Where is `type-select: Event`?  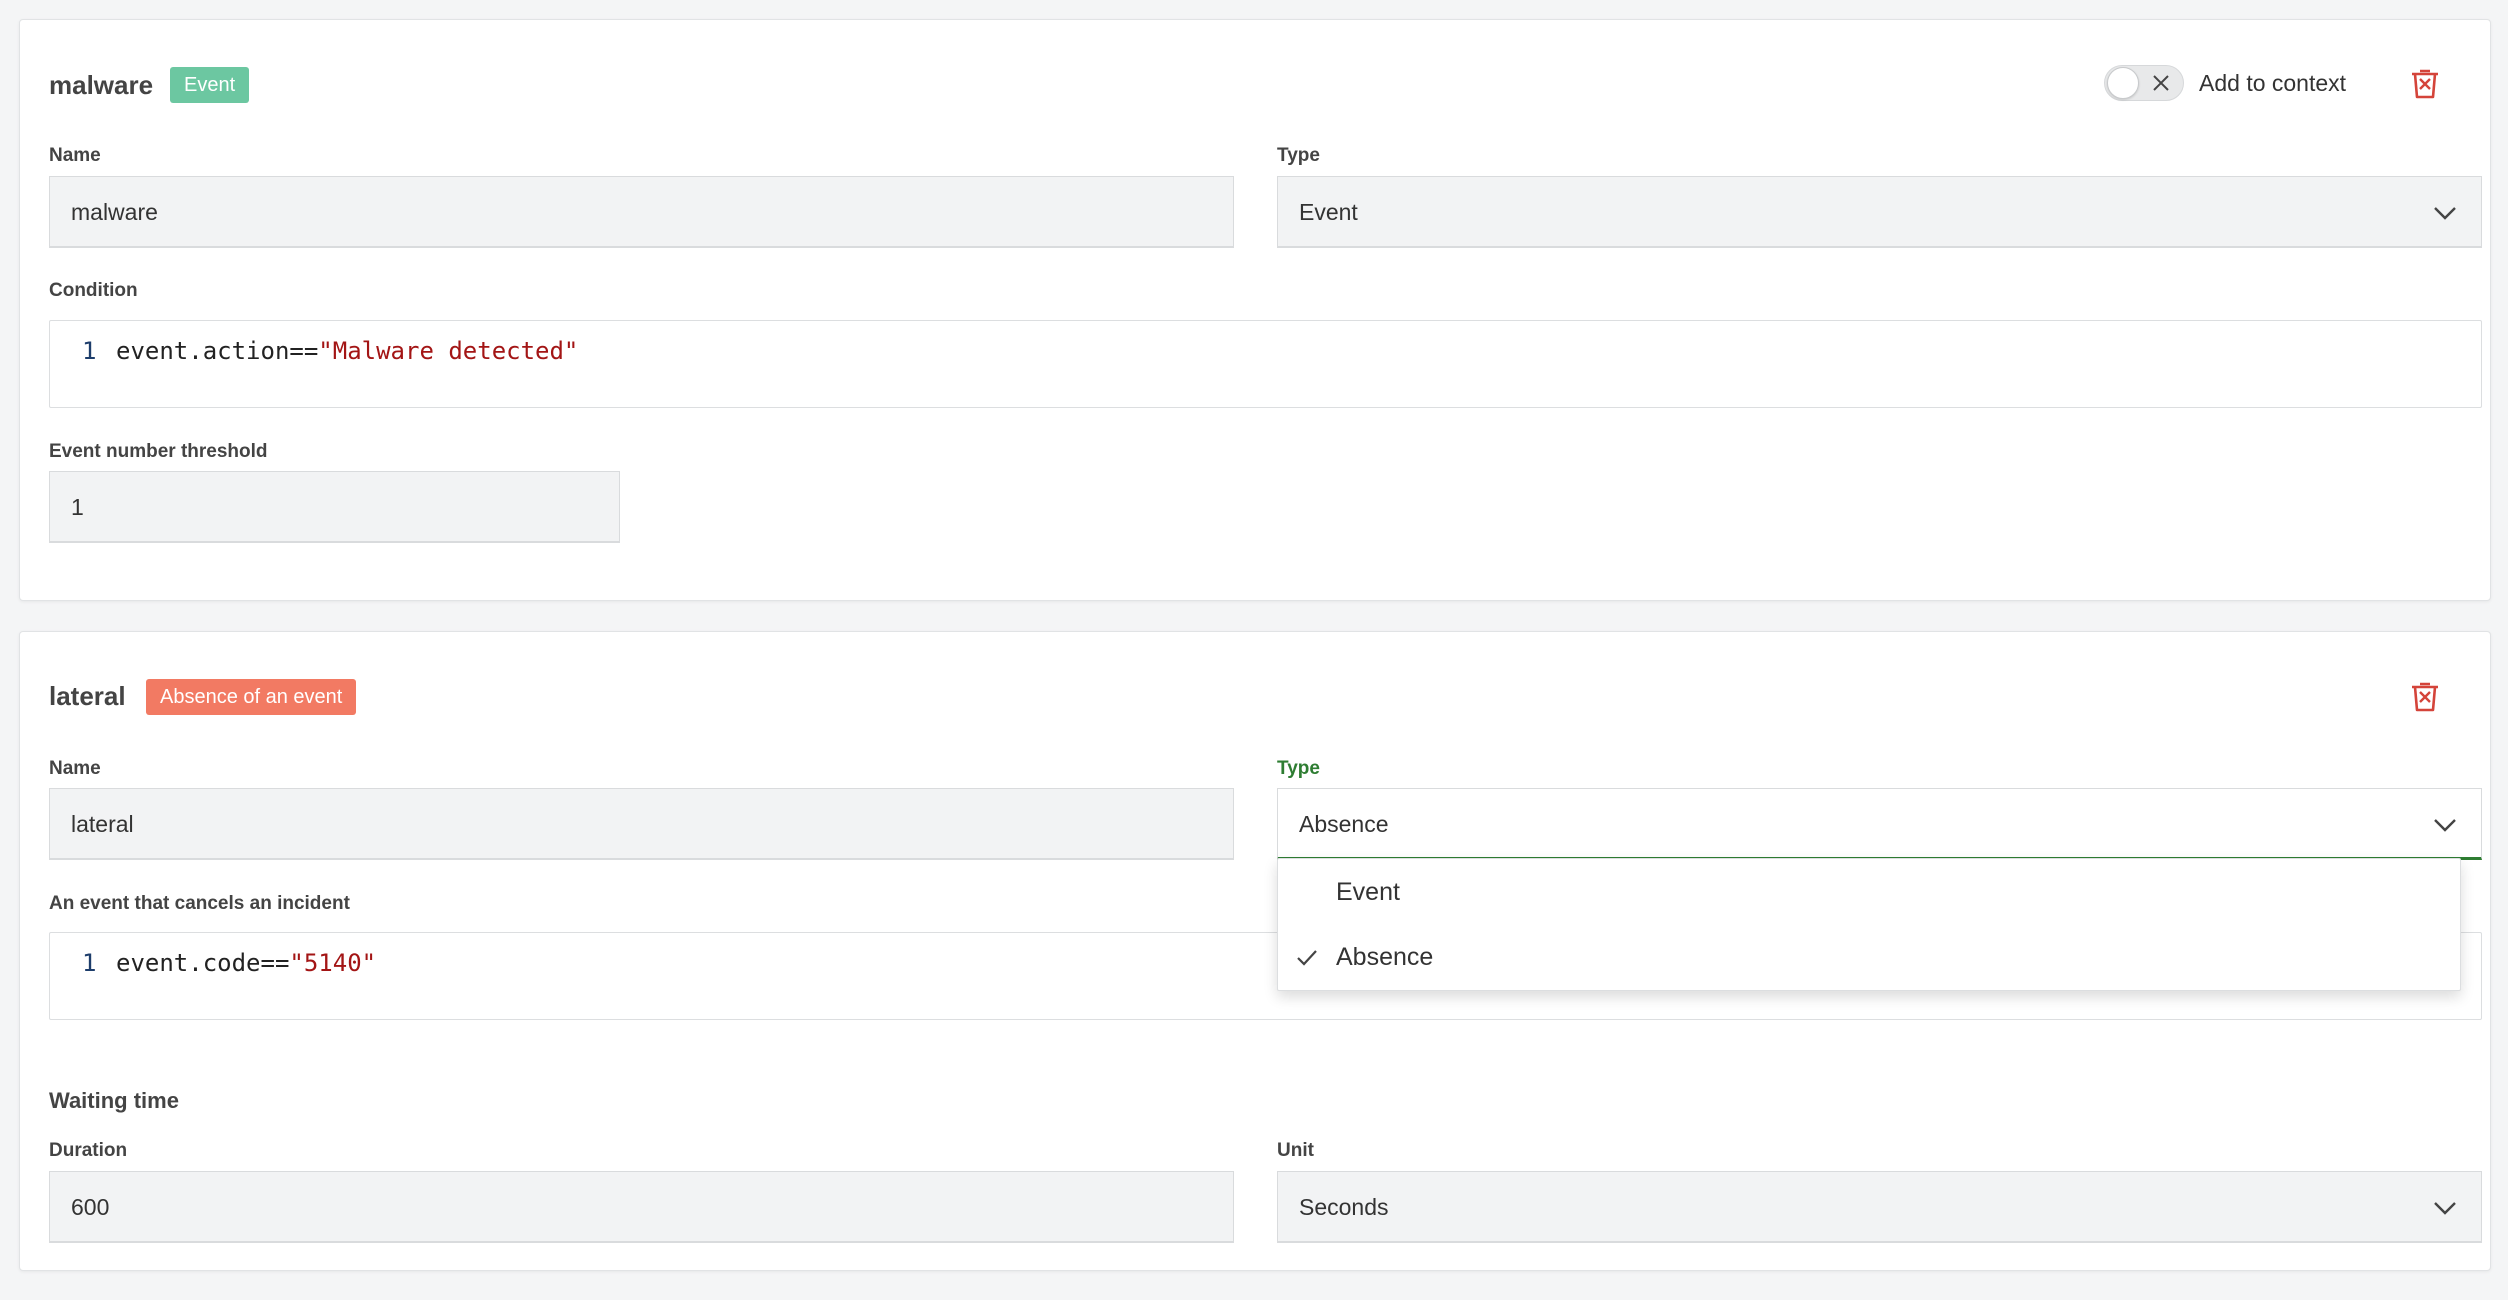 type-select: Event is located at coordinates (1879, 212).